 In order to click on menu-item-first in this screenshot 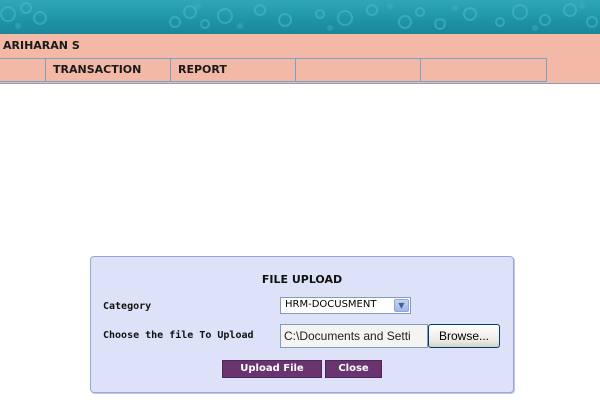, I will do `click(22, 70)`.